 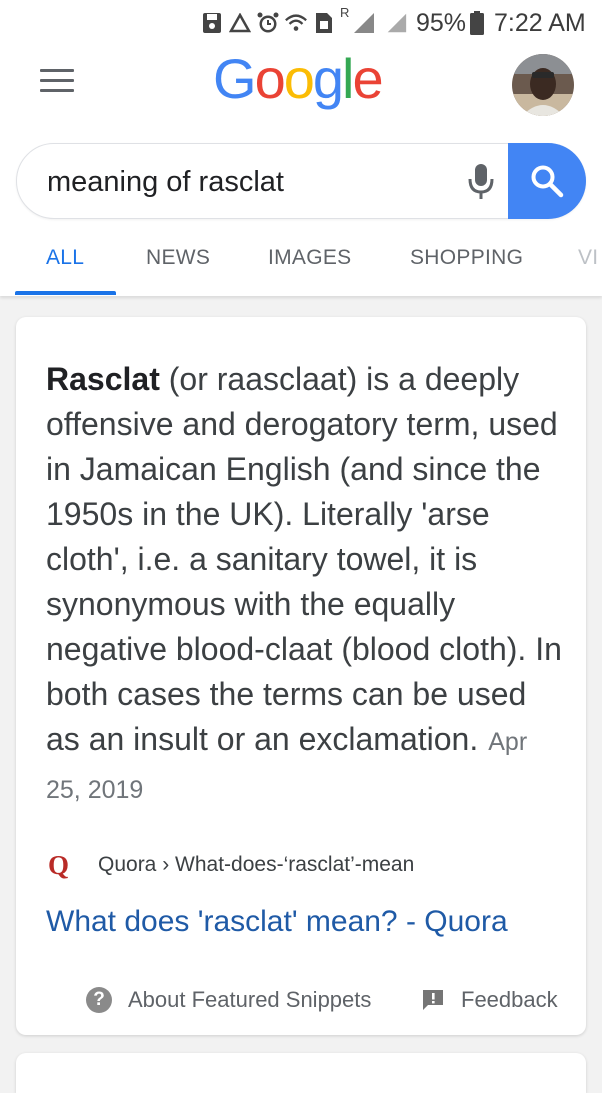 I want to click on active-tab-indicator, so click(x=65, y=293).